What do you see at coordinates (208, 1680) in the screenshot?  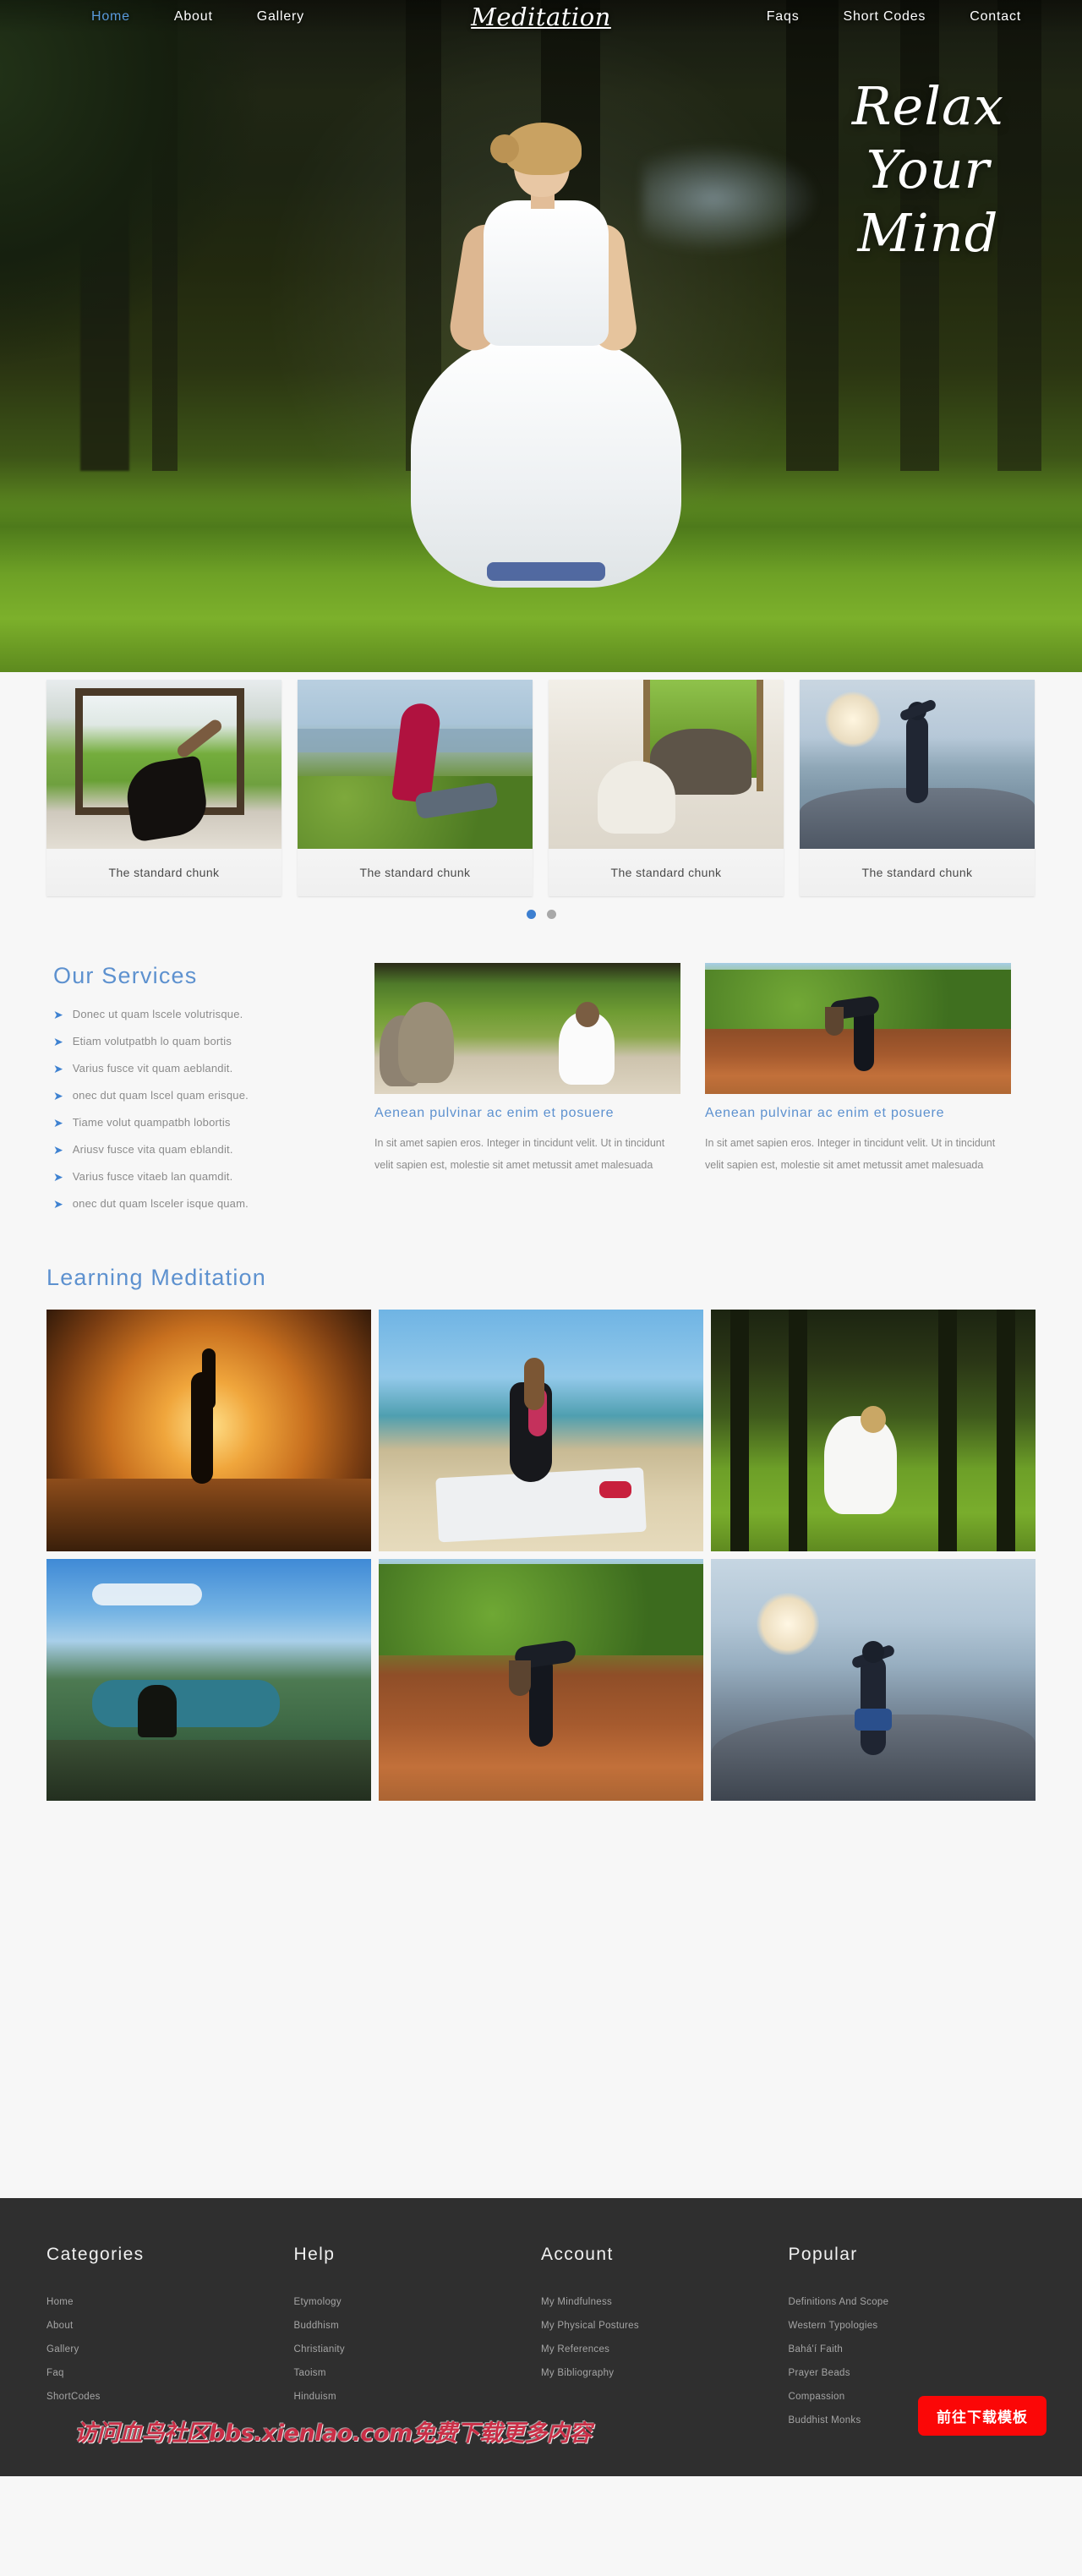 I see `gallery-item-mountain-lake-overlook` at bounding box center [208, 1680].